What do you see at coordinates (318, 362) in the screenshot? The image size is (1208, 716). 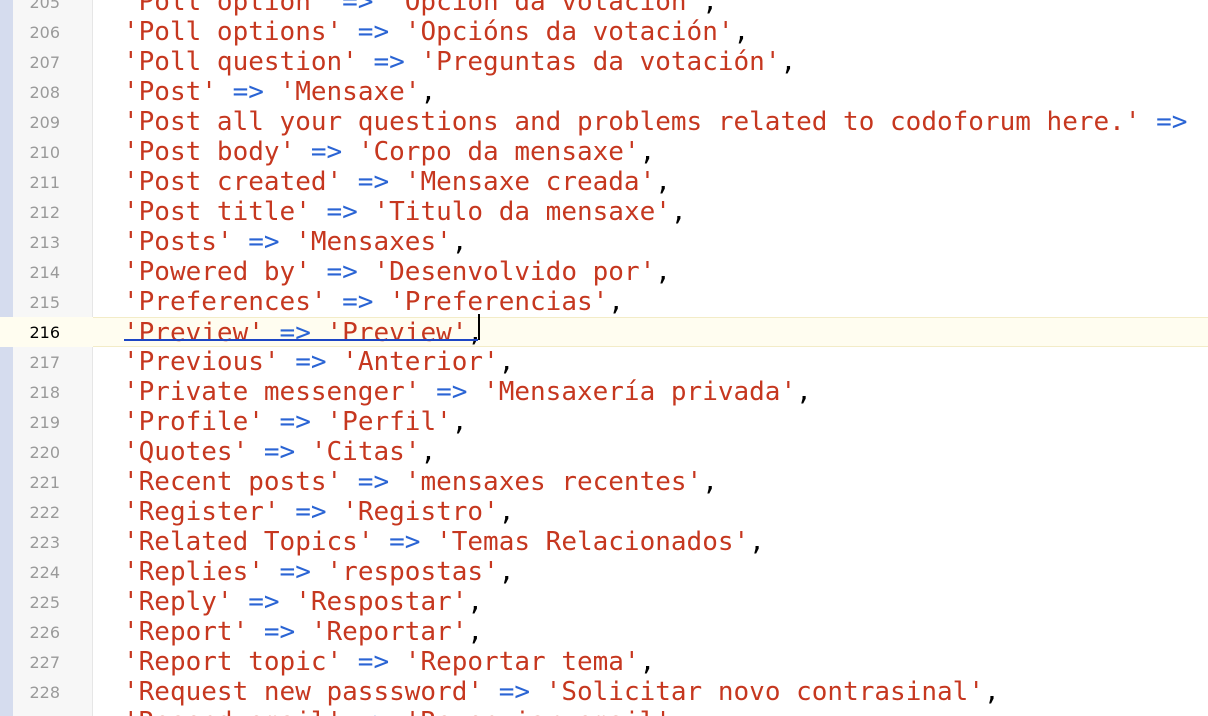 I see `code-text: 'Previous' => 'Anterior',` at bounding box center [318, 362].